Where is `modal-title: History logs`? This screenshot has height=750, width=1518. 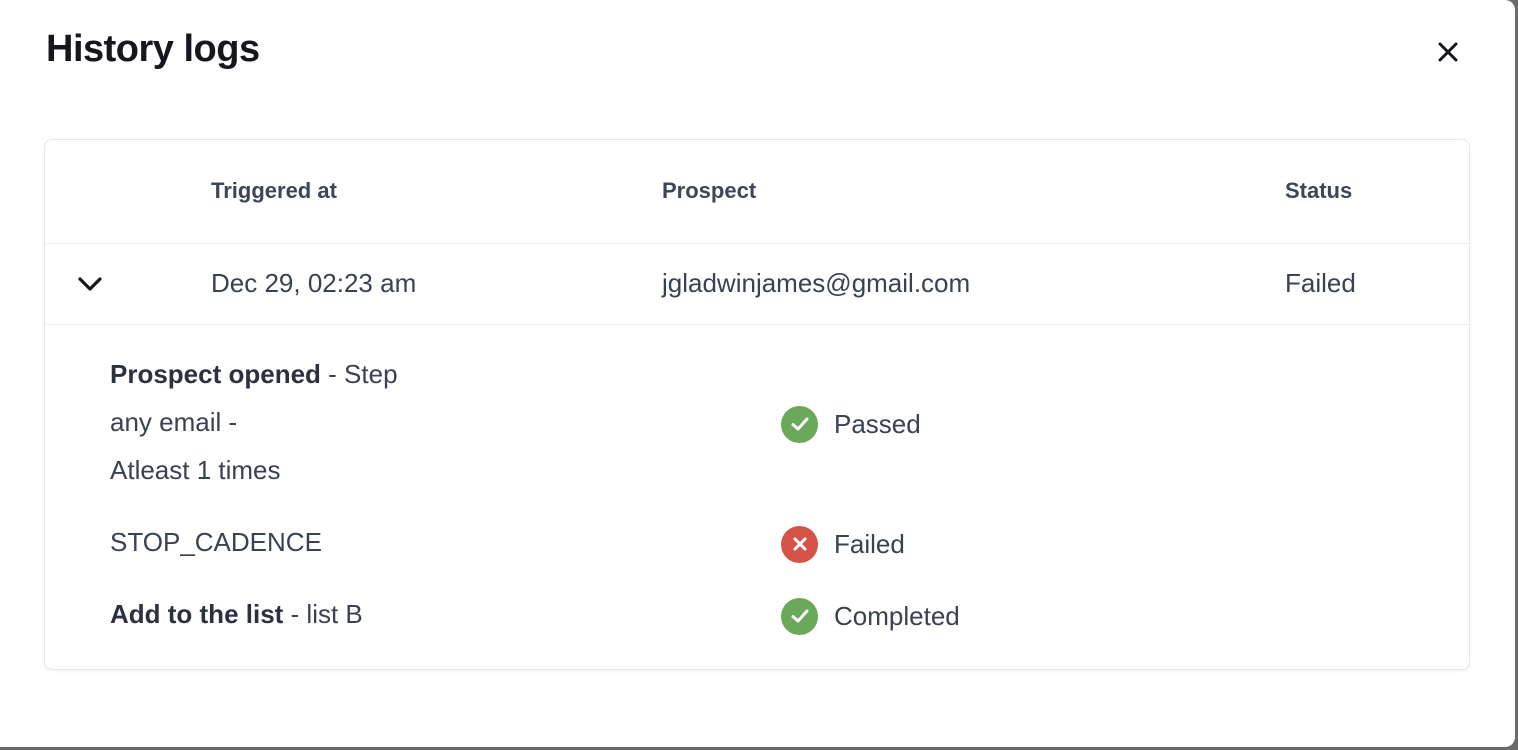
modal-title: History logs is located at coordinates (153, 49).